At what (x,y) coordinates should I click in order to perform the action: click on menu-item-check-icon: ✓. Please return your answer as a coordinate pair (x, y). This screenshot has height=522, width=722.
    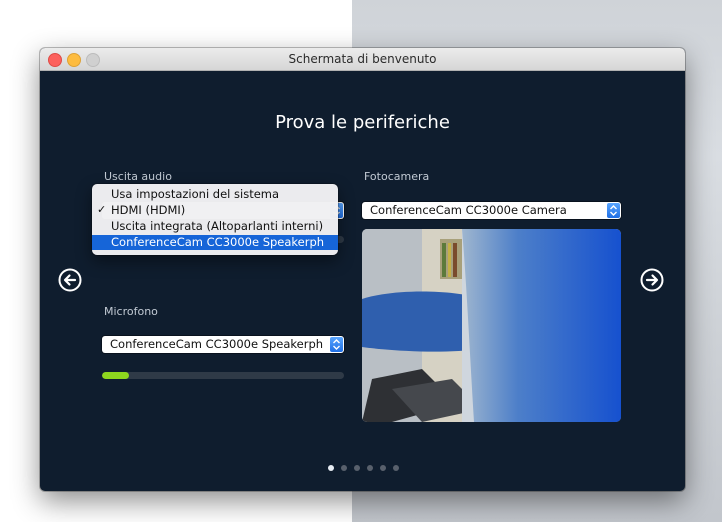
    Looking at the image, I should click on (102, 209).